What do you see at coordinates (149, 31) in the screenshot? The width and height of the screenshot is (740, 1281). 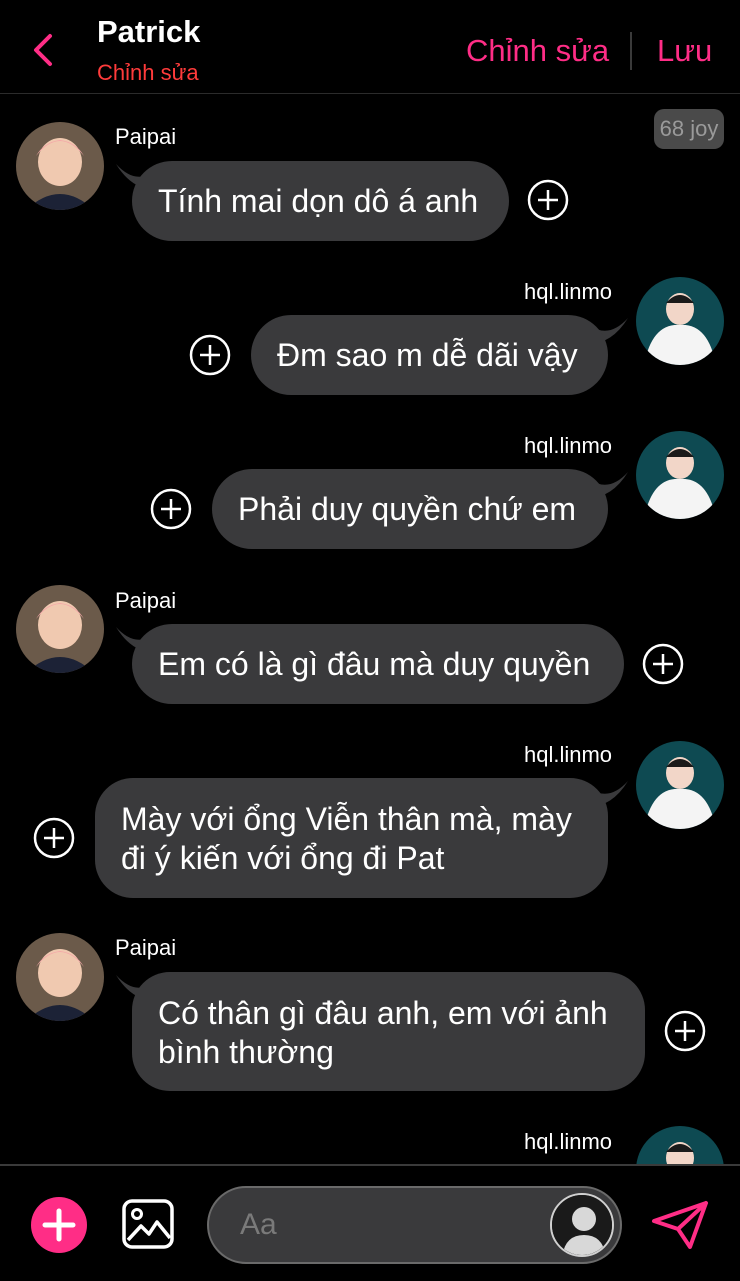 I see `chat-title: Patrick` at bounding box center [149, 31].